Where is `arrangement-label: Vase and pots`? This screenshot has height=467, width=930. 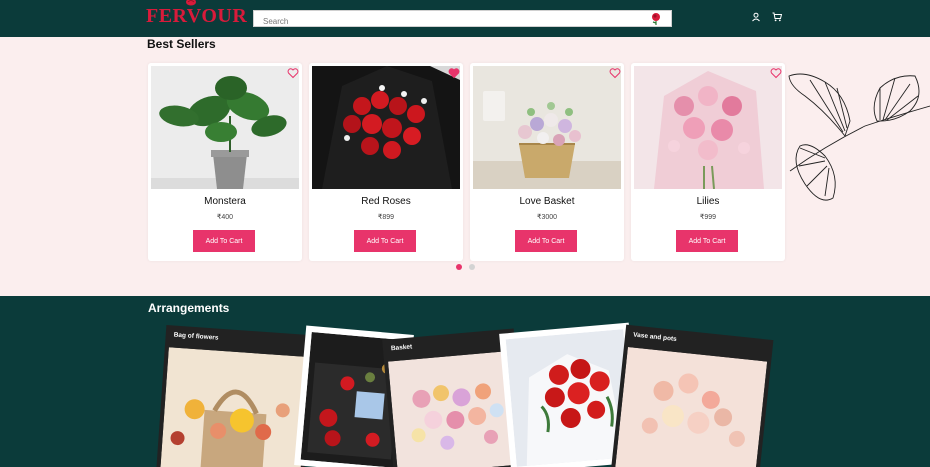 arrangement-label: Vase and pots is located at coordinates (655, 337).